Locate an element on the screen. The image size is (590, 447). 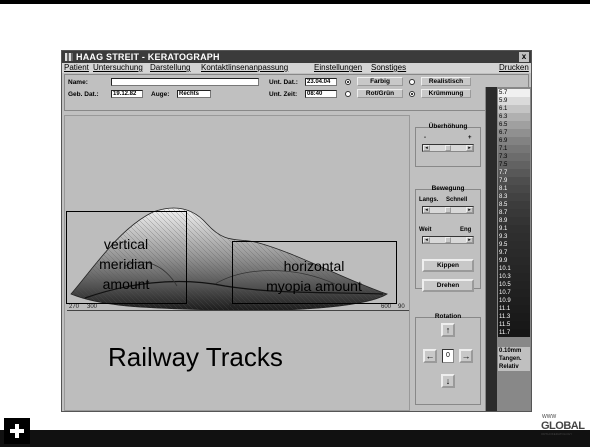
slide-caption: Railway Tracks is located at coordinates (195, 357).